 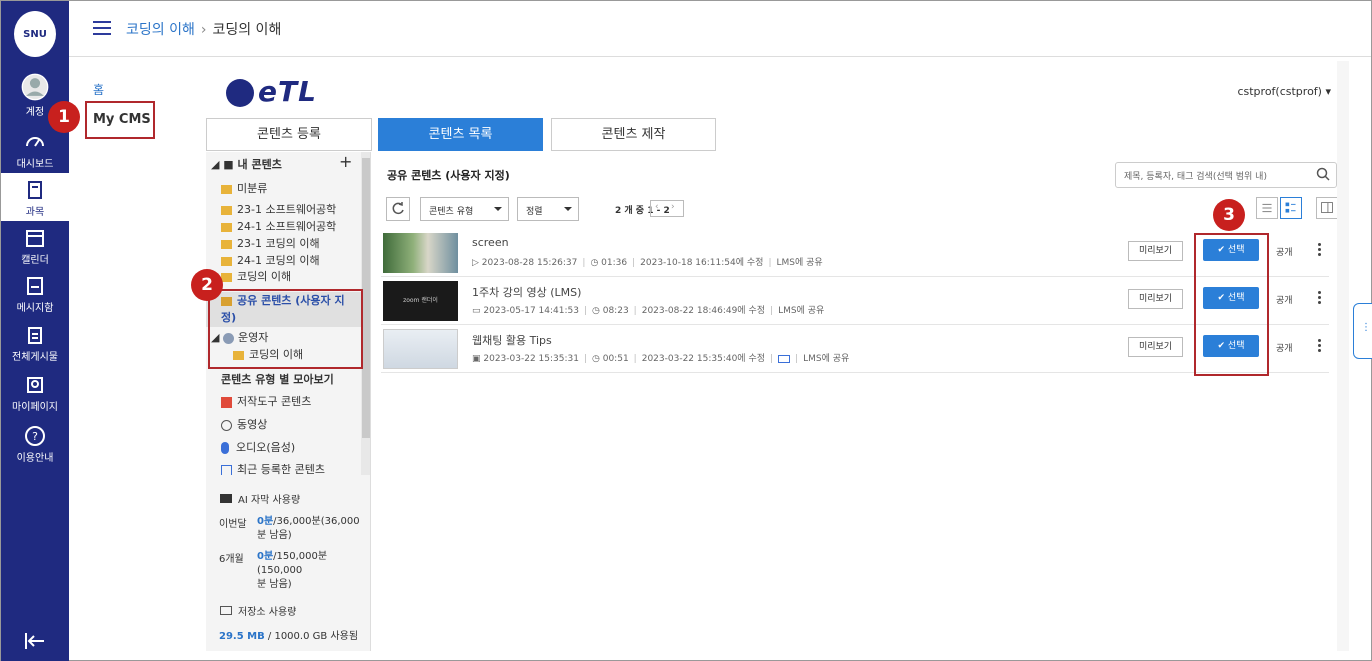 I want to click on user-avatar-icon, so click(x=35, y=87).